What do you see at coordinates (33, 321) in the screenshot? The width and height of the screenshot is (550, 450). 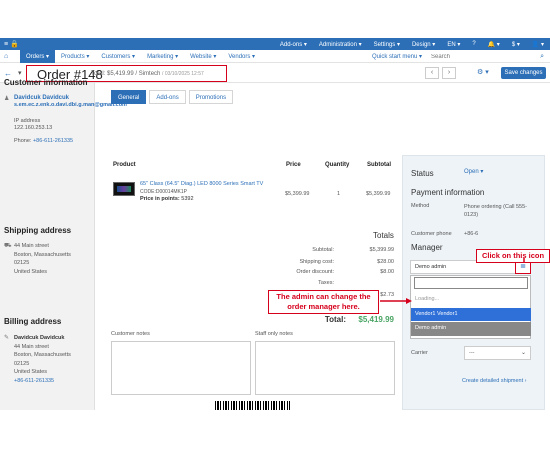 I see `billing-heading: Billing address` at bounding box center [33, 321].